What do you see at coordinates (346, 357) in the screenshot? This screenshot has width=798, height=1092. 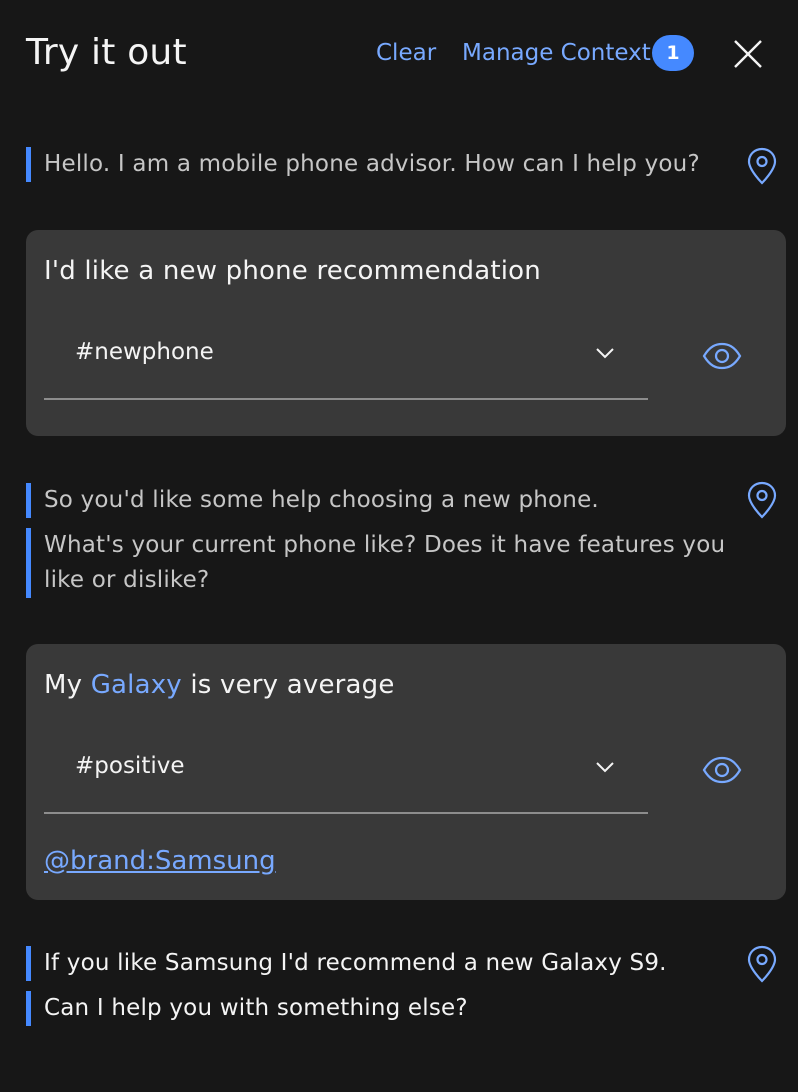 I see `intent-dropdown: #newphone` at bounding box center [346, 357].